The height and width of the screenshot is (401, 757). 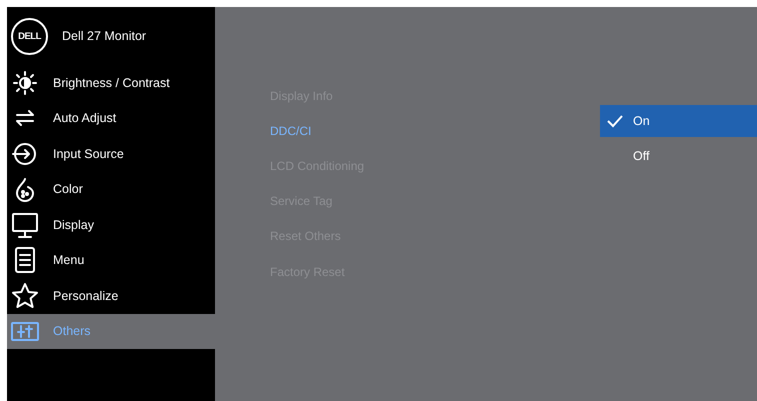 What do you see at coordinates (678, 121) in the screenshot?
I see `option-item: On` at bounding box center [678, 121].